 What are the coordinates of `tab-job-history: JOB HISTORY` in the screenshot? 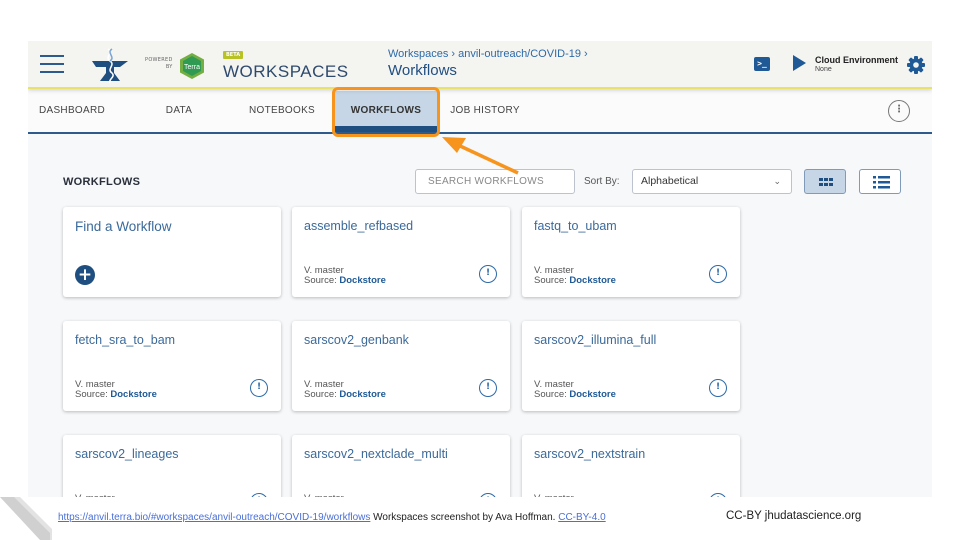 It's located at (485, 111).